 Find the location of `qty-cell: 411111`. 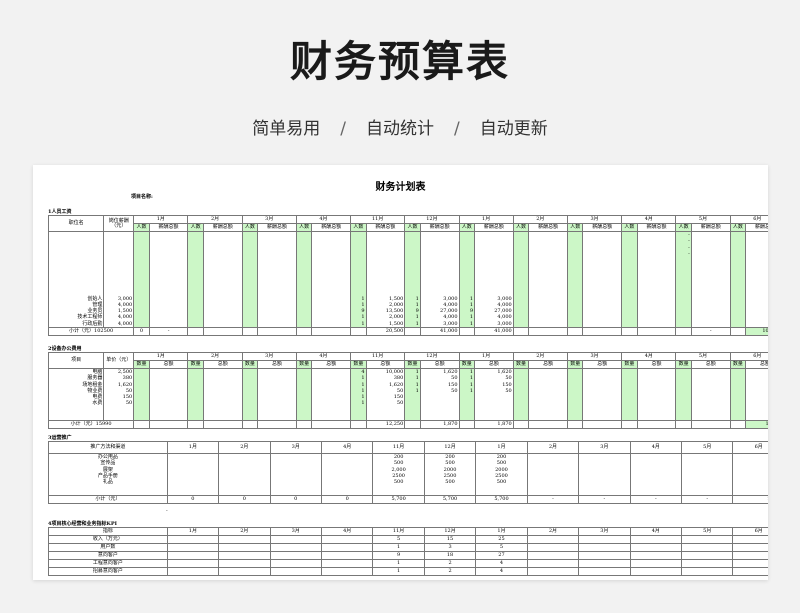

qty-cell: 411111 is located at coordinates (358, 394).